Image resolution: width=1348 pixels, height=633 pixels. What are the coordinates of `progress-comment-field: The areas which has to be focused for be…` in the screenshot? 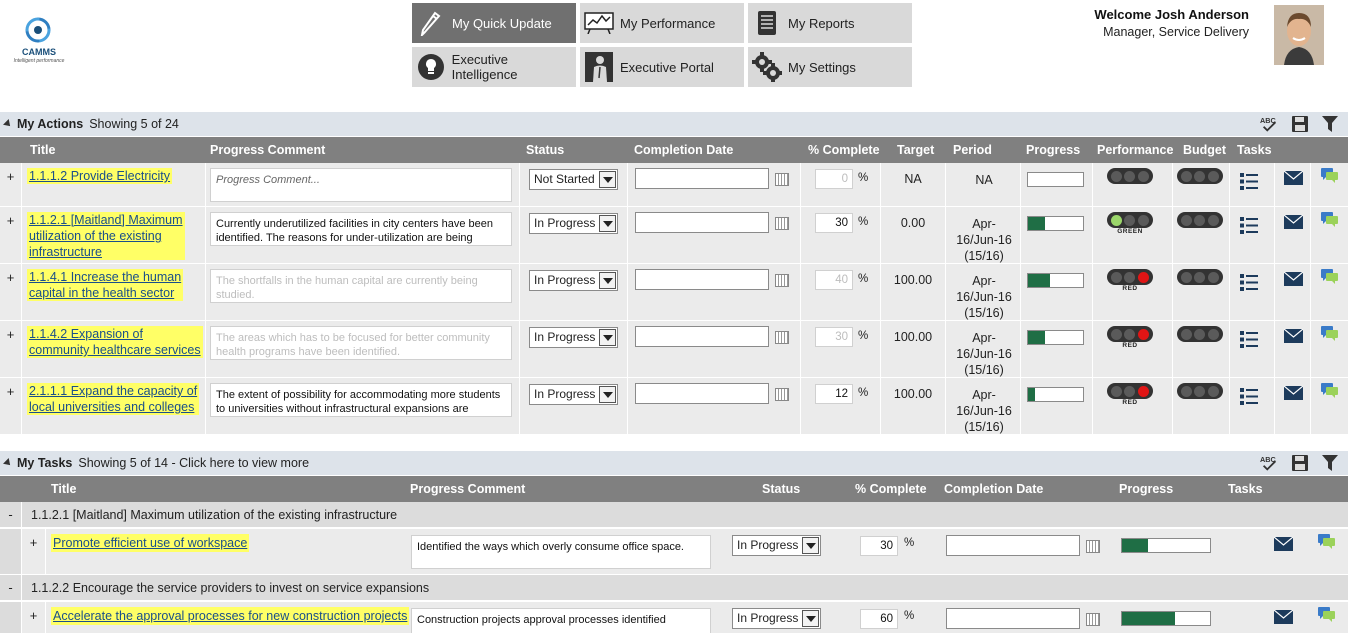 It's located at (361, 343).